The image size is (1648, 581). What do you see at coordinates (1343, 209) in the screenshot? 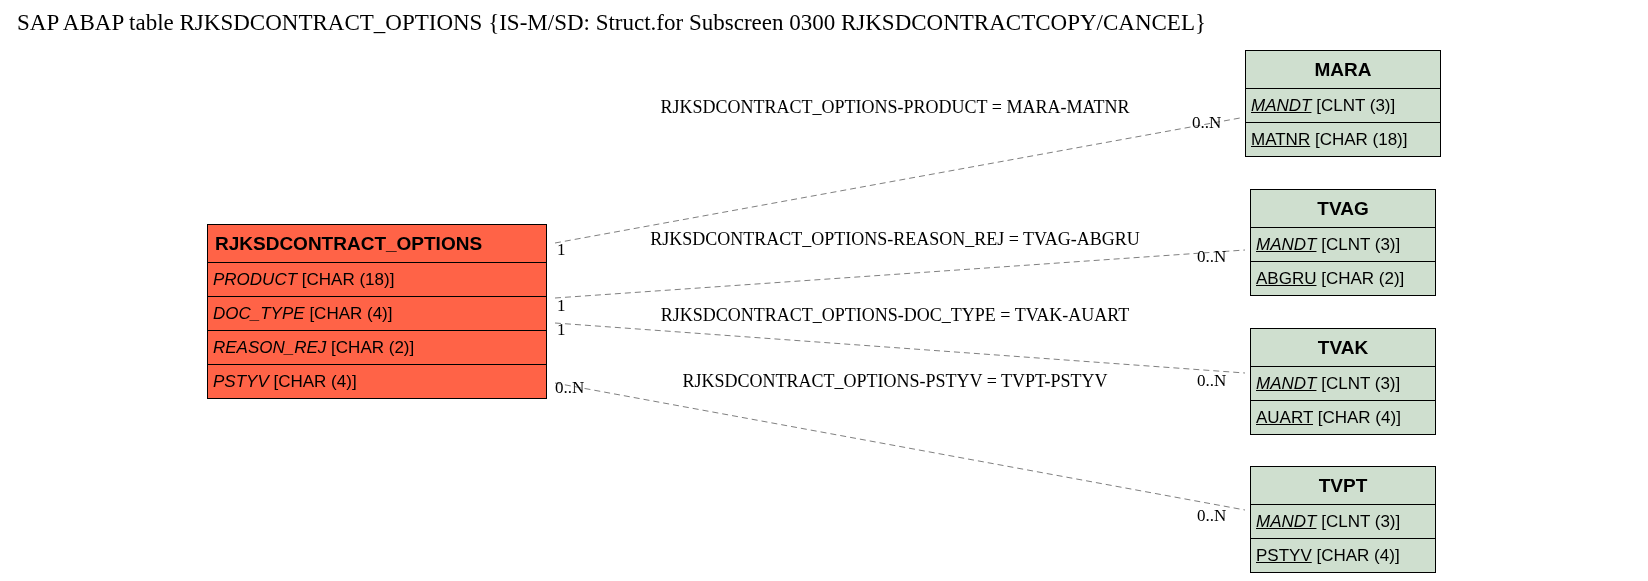
I see `table-header: TVAG` at bounding box center [1343, 209].